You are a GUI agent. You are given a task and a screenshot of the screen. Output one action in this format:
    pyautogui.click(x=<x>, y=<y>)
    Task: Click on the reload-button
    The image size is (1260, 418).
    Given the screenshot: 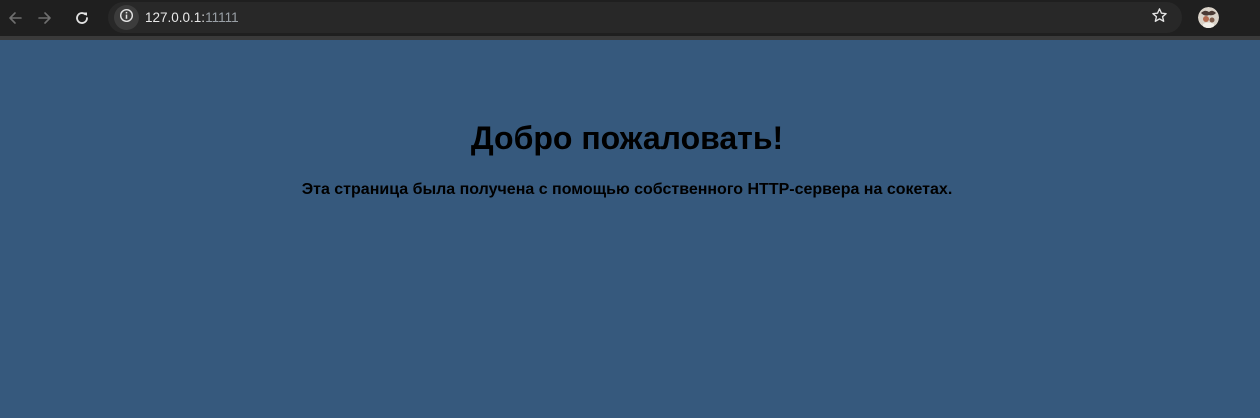 What is the action you would take?
    pyautogui.click(x=82, y=18)
    